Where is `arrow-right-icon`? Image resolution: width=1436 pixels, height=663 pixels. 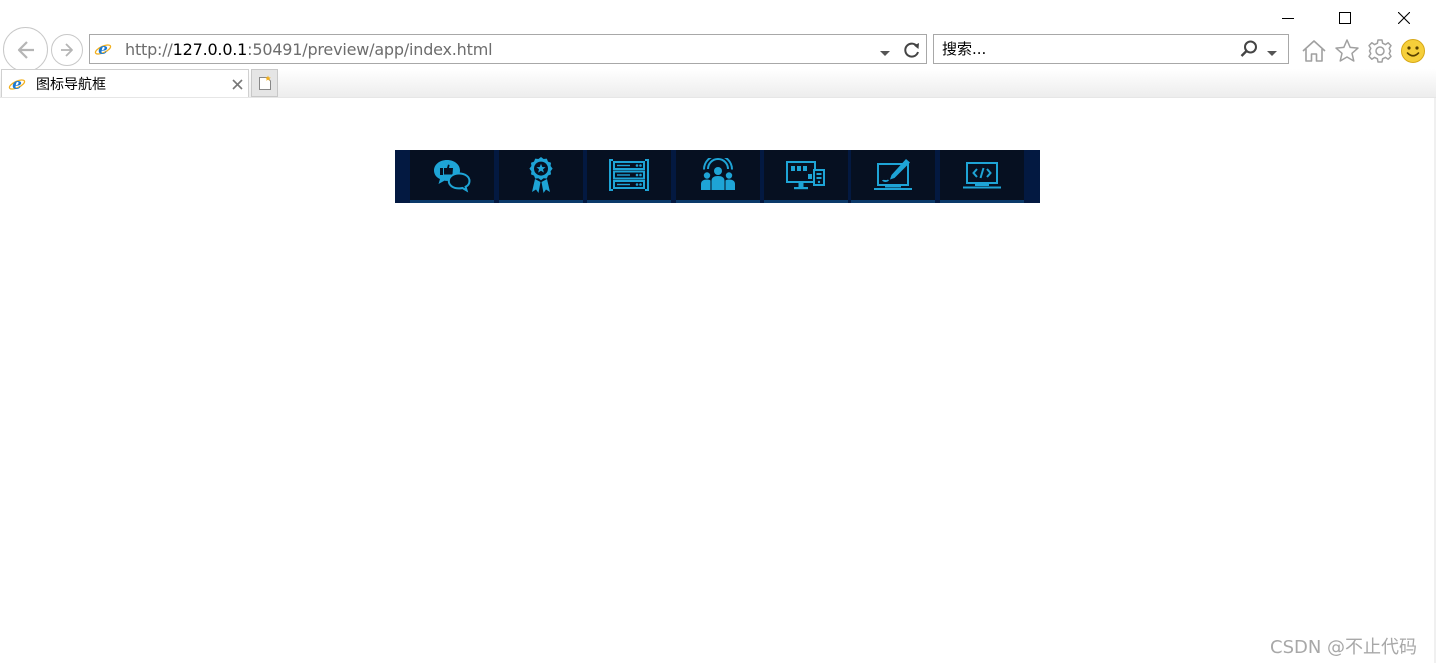
arrow-right-icon is located at coordinates (67, 50).